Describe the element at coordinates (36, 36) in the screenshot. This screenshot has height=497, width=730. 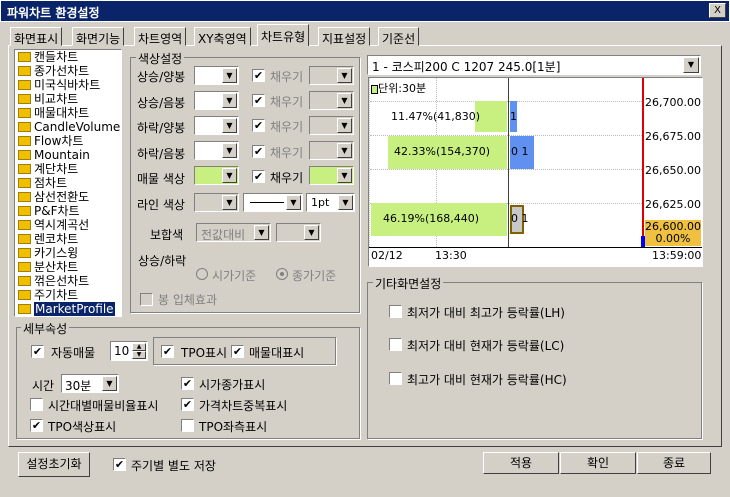
I see `tab-display: 화면표시` at that location.